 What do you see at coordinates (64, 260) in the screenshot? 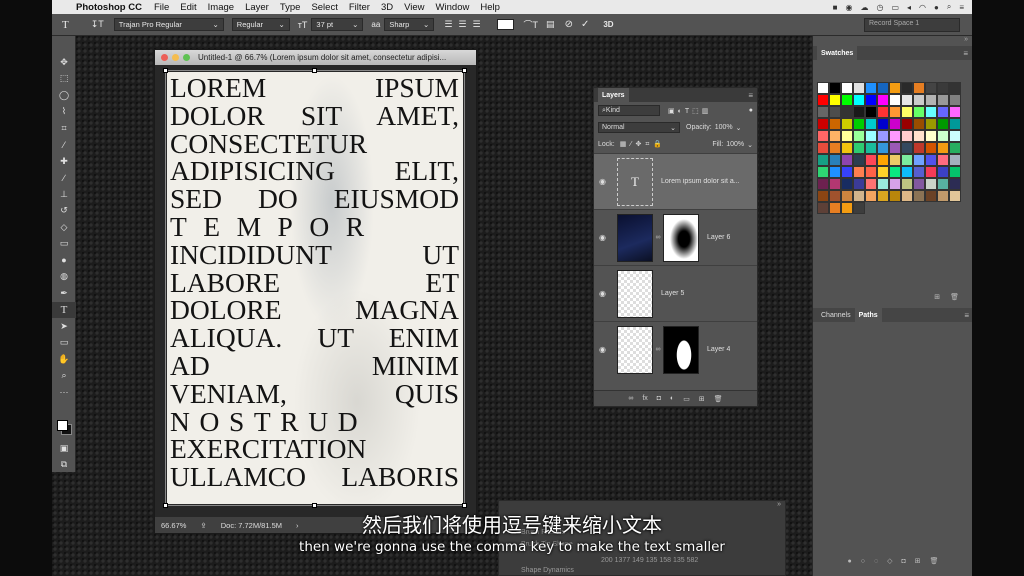
I see `blur-tool-icon: ●` at bounding box center [64, 260].